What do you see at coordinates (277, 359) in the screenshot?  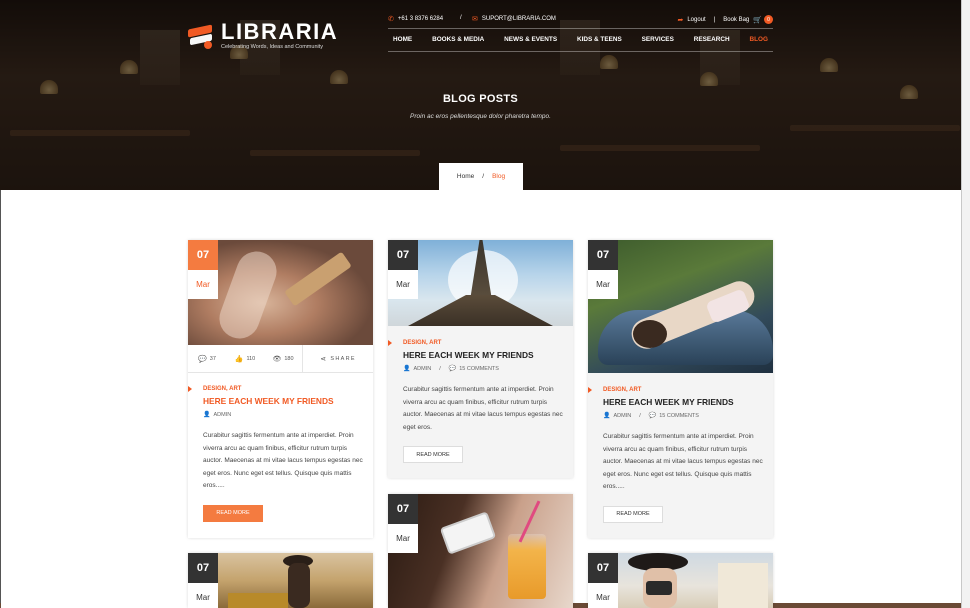 I see `eye-icon: 👁` at bounding box center [277, 359].